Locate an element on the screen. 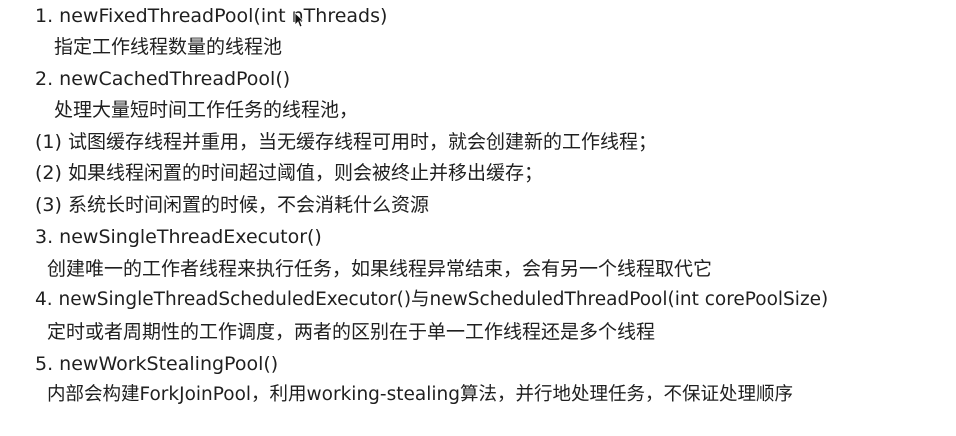 The image size is (956, 436). item-5-title: 5. newWorkStealingPool() is located at coordinates (157, 364).